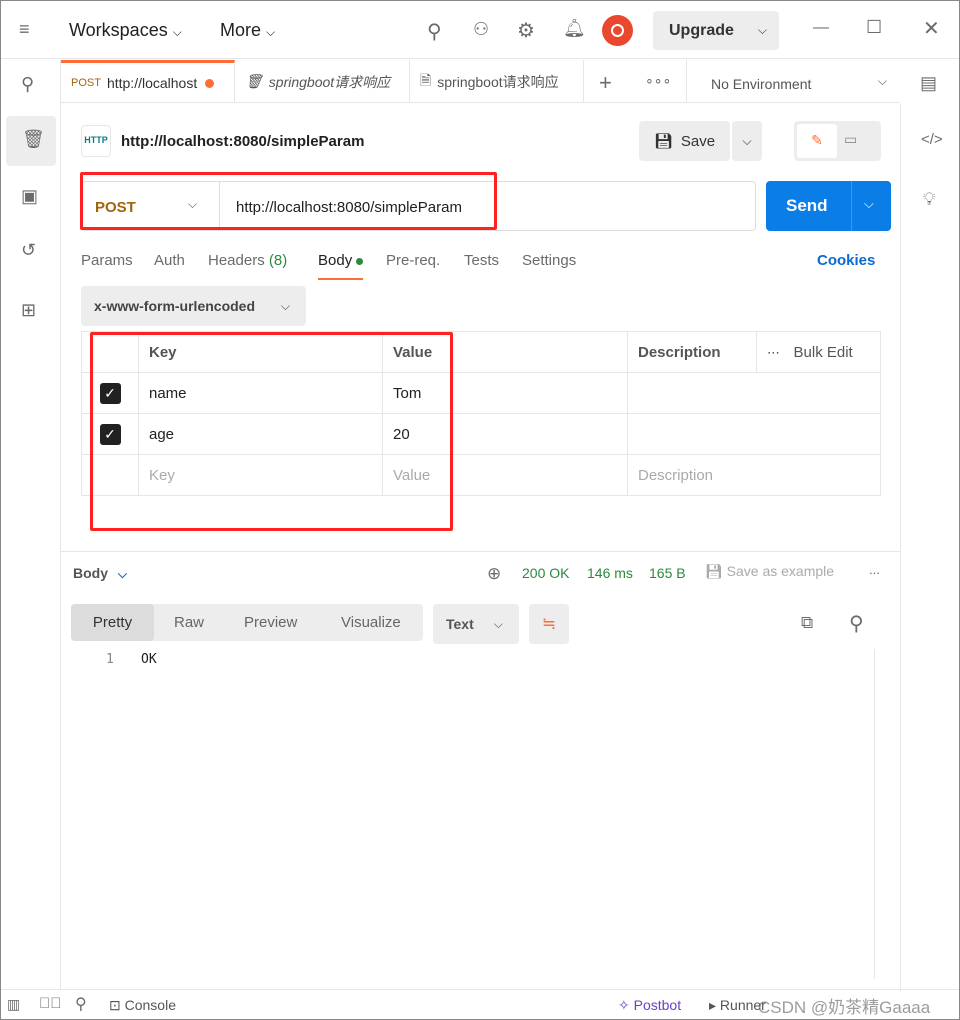 The width and height of the screenshot is (960, 1020). I want to click on history-icon: ↺, so click(28, 250).